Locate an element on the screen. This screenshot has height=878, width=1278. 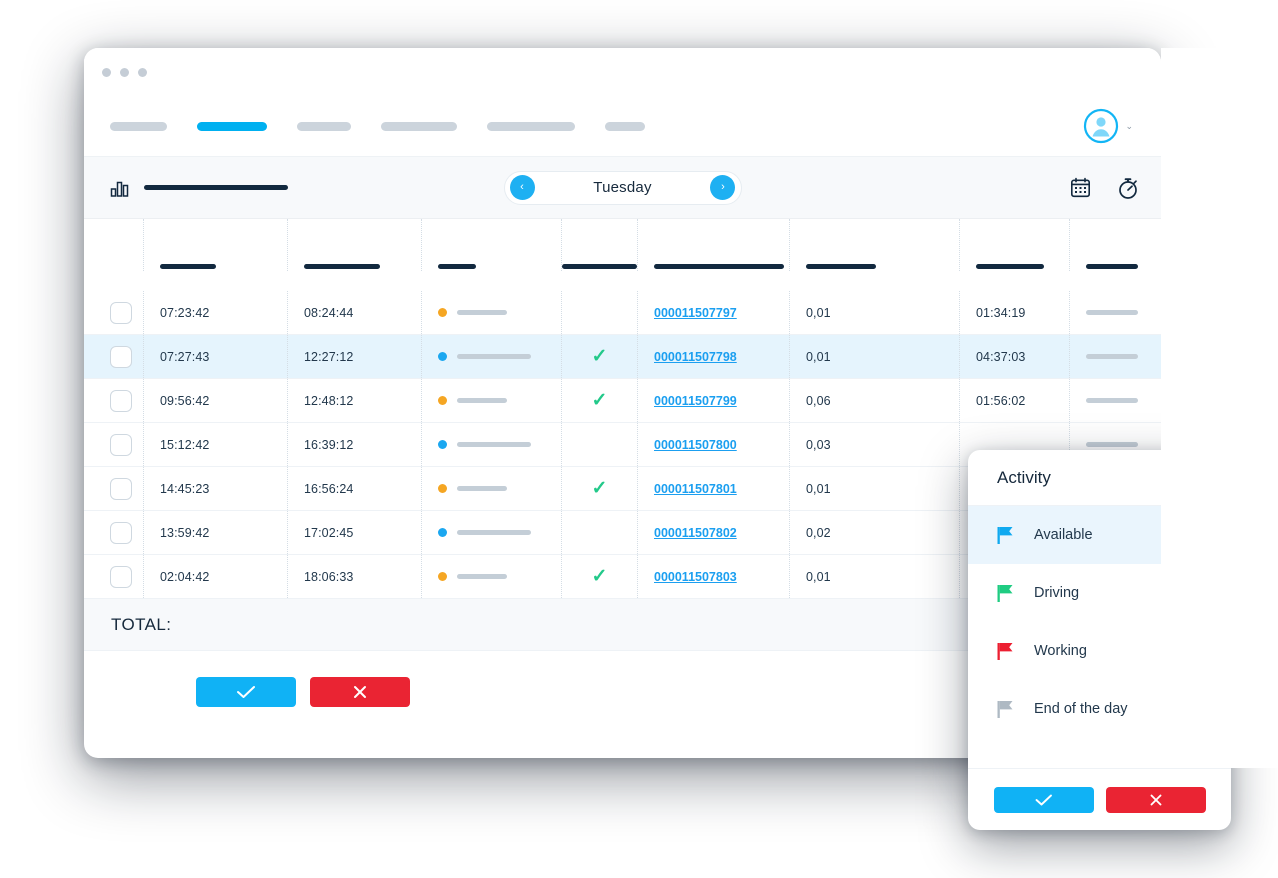
confirmed-cell is located at coordinates (600, 532).